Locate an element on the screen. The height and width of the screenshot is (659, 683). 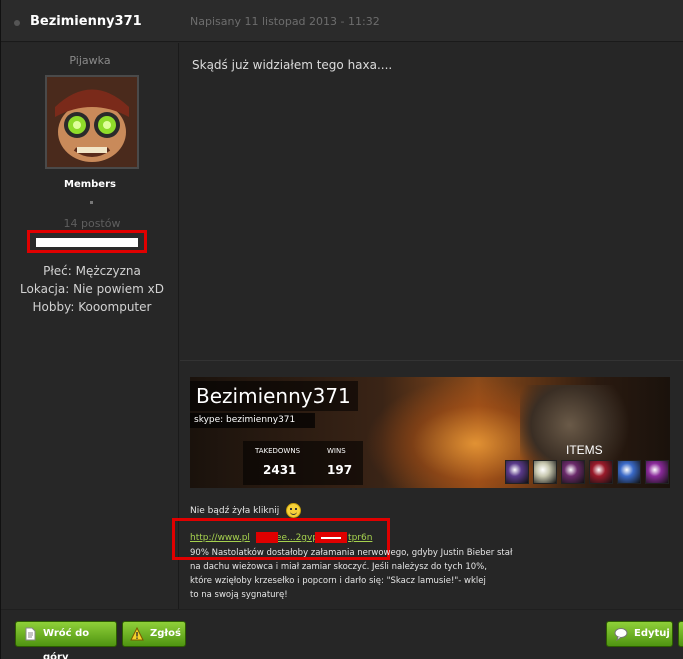
post-count: 14 postów is located at coordinates (92, 223).